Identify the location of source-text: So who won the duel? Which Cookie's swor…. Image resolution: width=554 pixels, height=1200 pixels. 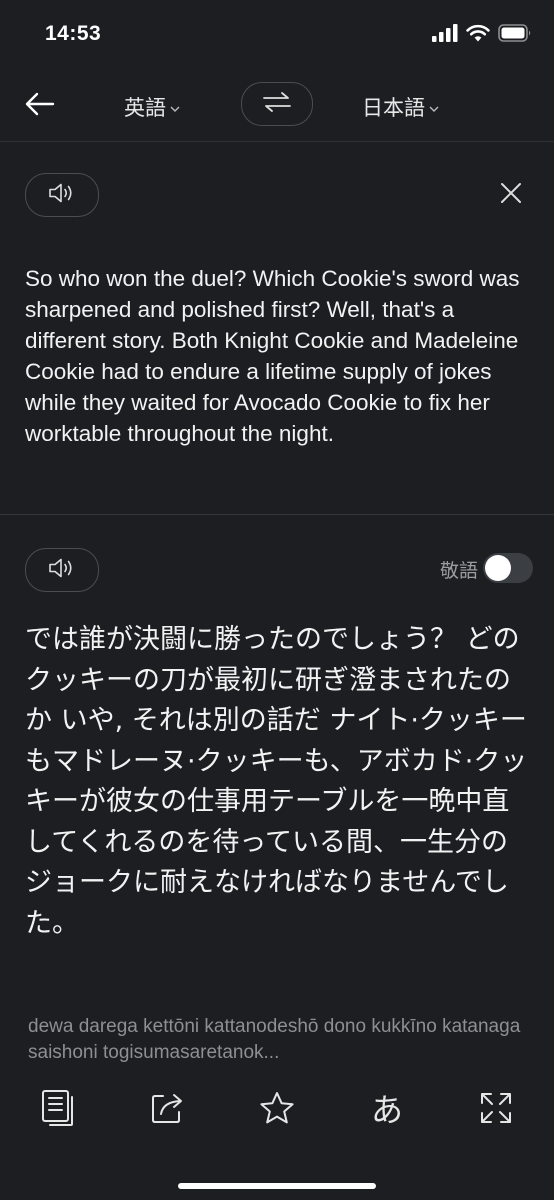
(277, 356).